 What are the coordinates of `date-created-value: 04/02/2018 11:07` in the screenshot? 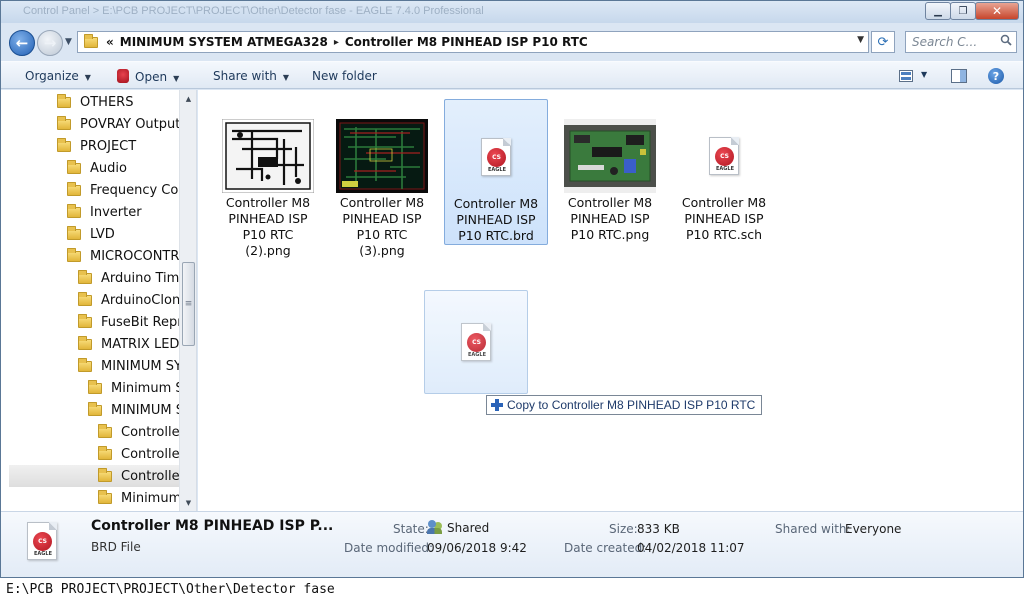 It's located at (691, 548).